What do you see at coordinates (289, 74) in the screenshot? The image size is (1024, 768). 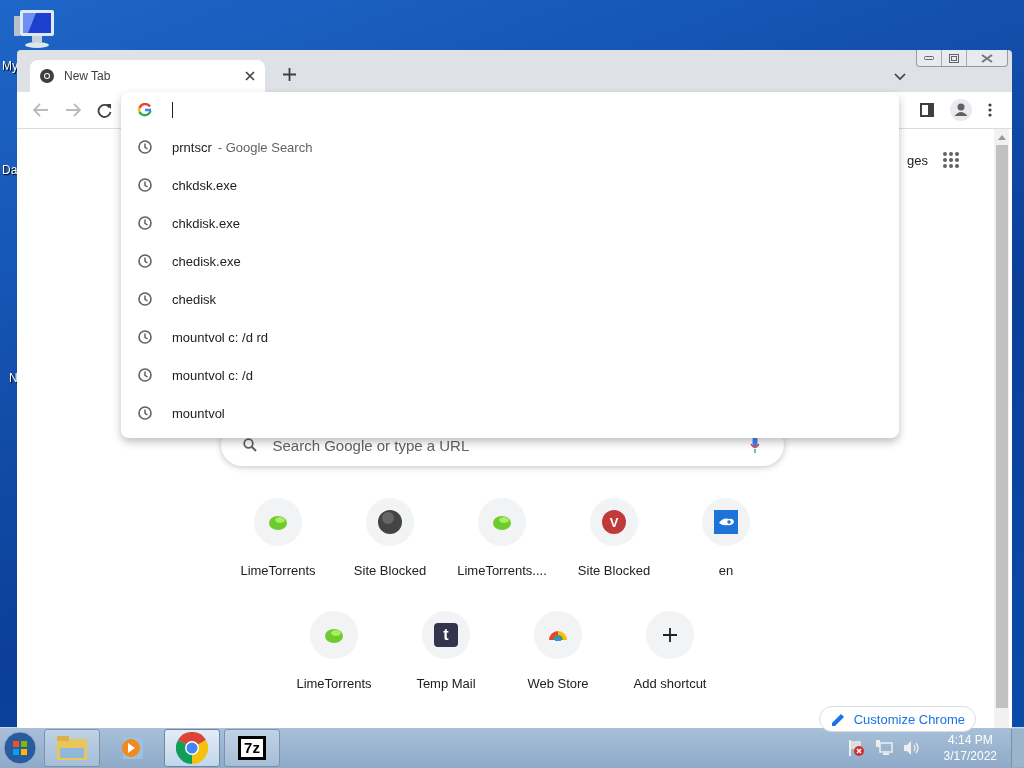 I see `new-tab-icon` at bounding box center [289, 74].